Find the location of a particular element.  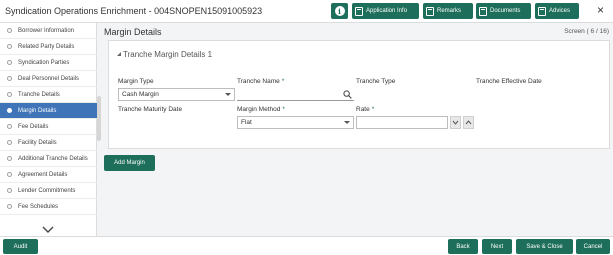

sidebar-item-label: Additional Tranche Details is located at coordinates (53, 158).